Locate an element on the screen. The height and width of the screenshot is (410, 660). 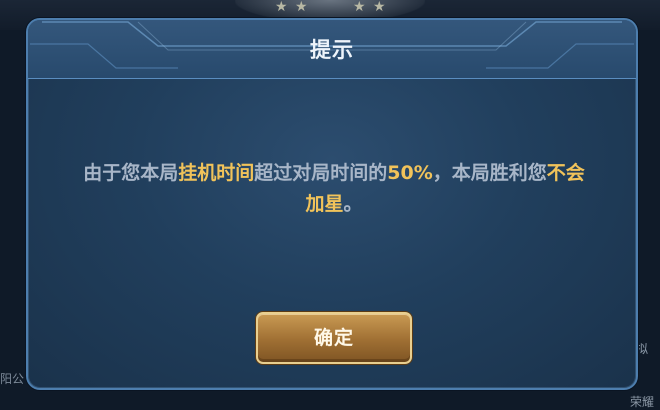
dialog-message: 由于您本局挂机时间超过对局时间的50%，本局胜利您不会加星。 is located at coordinates (334, 189).